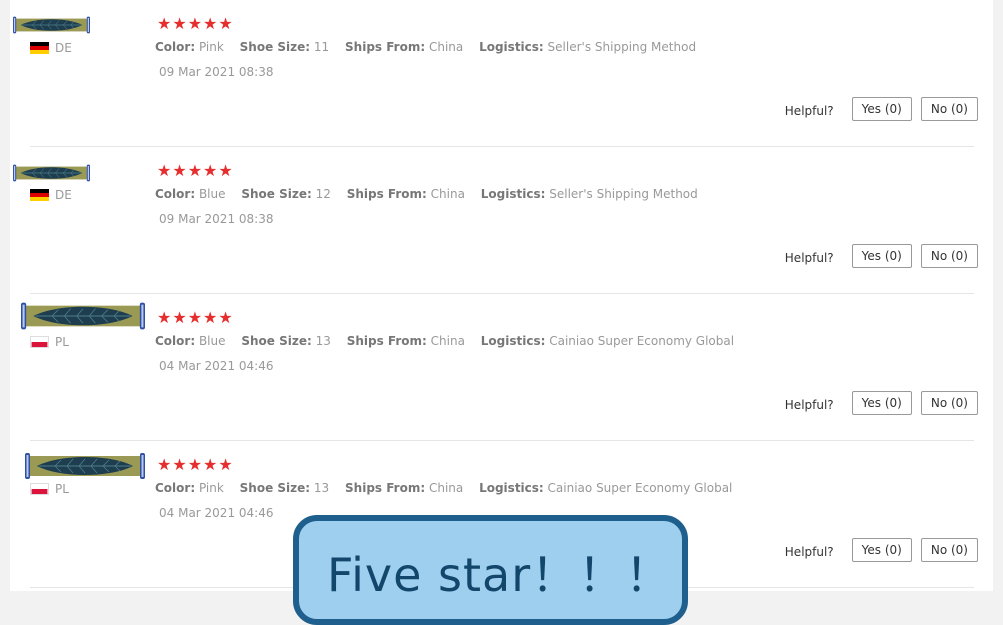 Image resolution: width=1003 pixels, height=625 pixels. I want to click on shoe-size-value: 12, so click(323, 194).